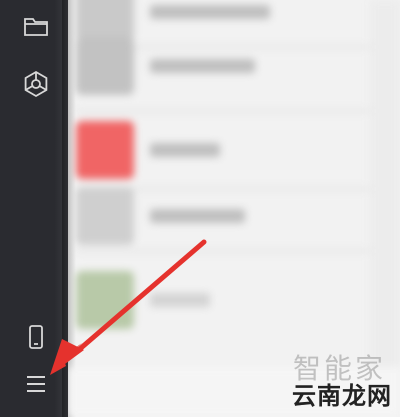 This screenshot has width=400, height=417. What do you see at coordinates (36, 337) in the screenshot?
I see `phone-icon` at bounding box center [36, 337].